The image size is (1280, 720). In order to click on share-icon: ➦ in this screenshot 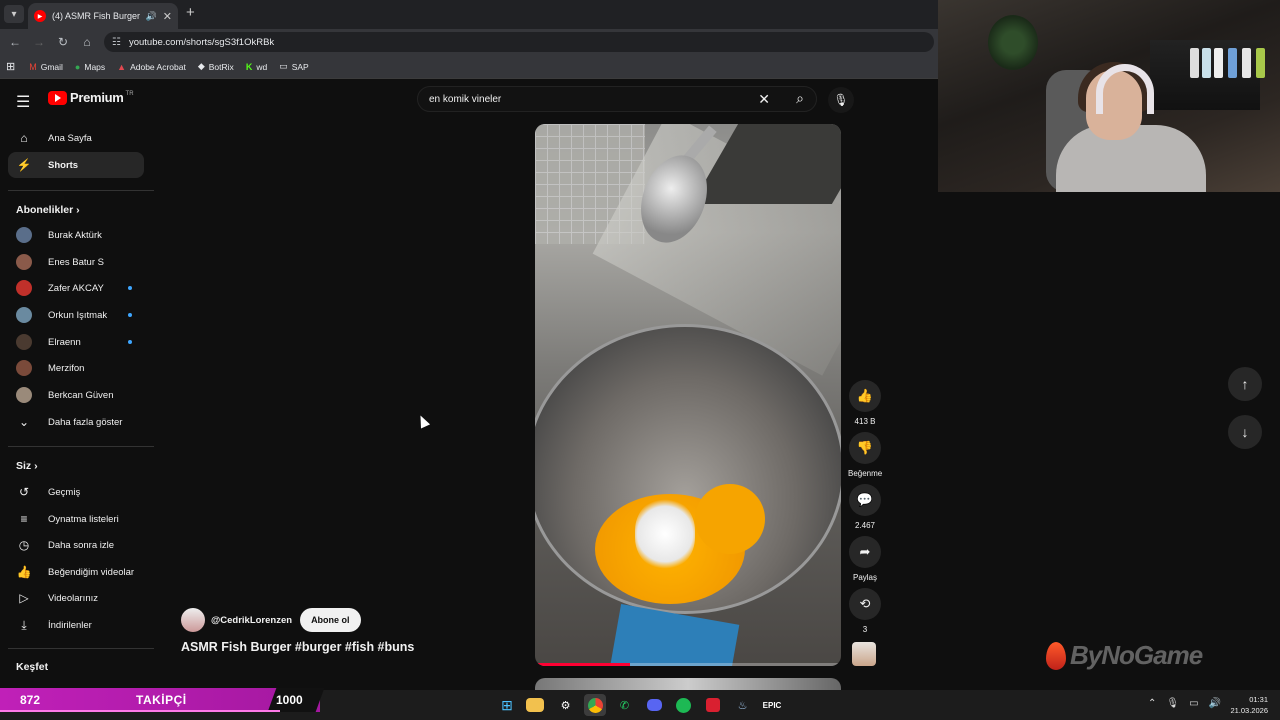, I will do `click(865, 552)`.